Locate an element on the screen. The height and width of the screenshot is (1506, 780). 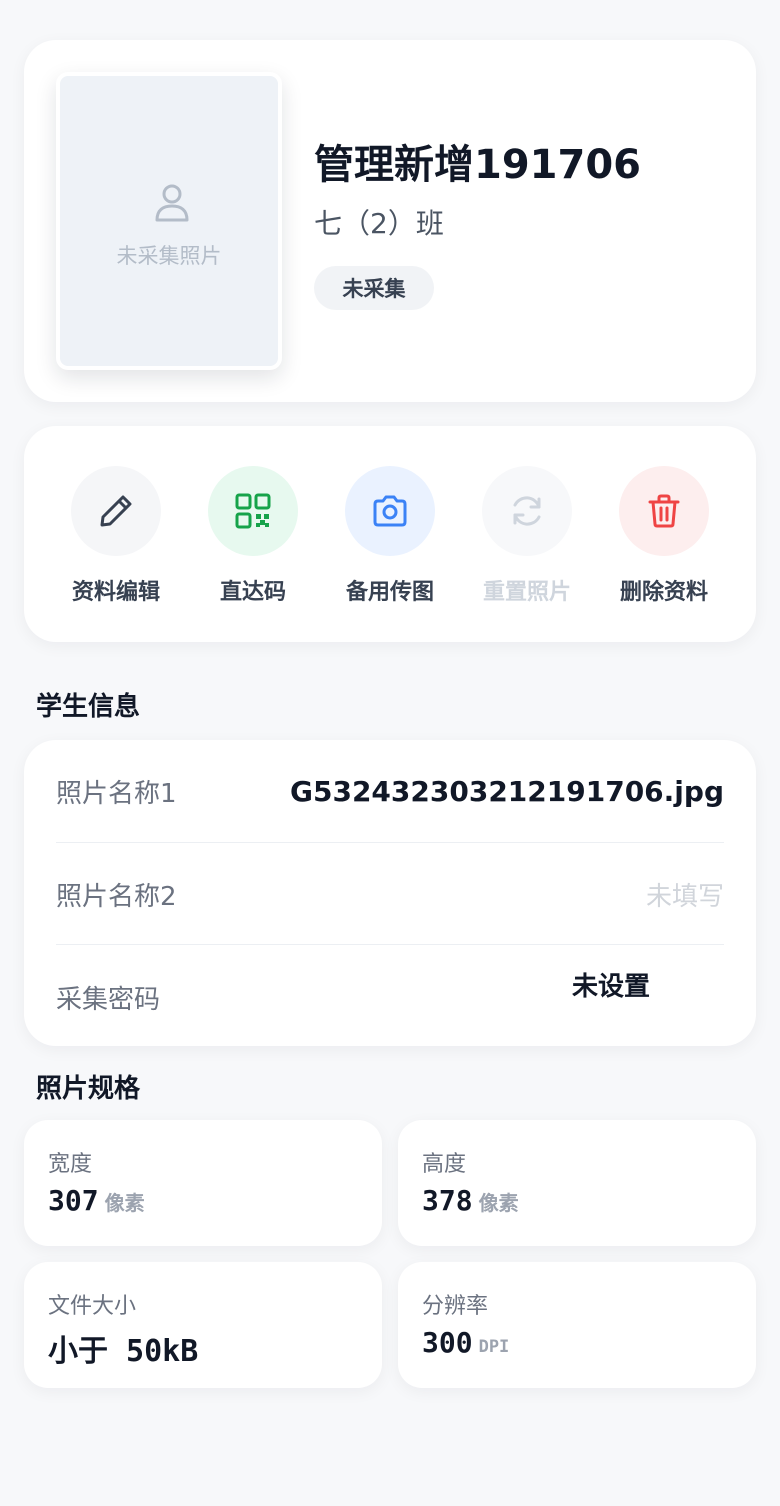
spec-height-label: 高度 is located at coordinates (444, 1164).